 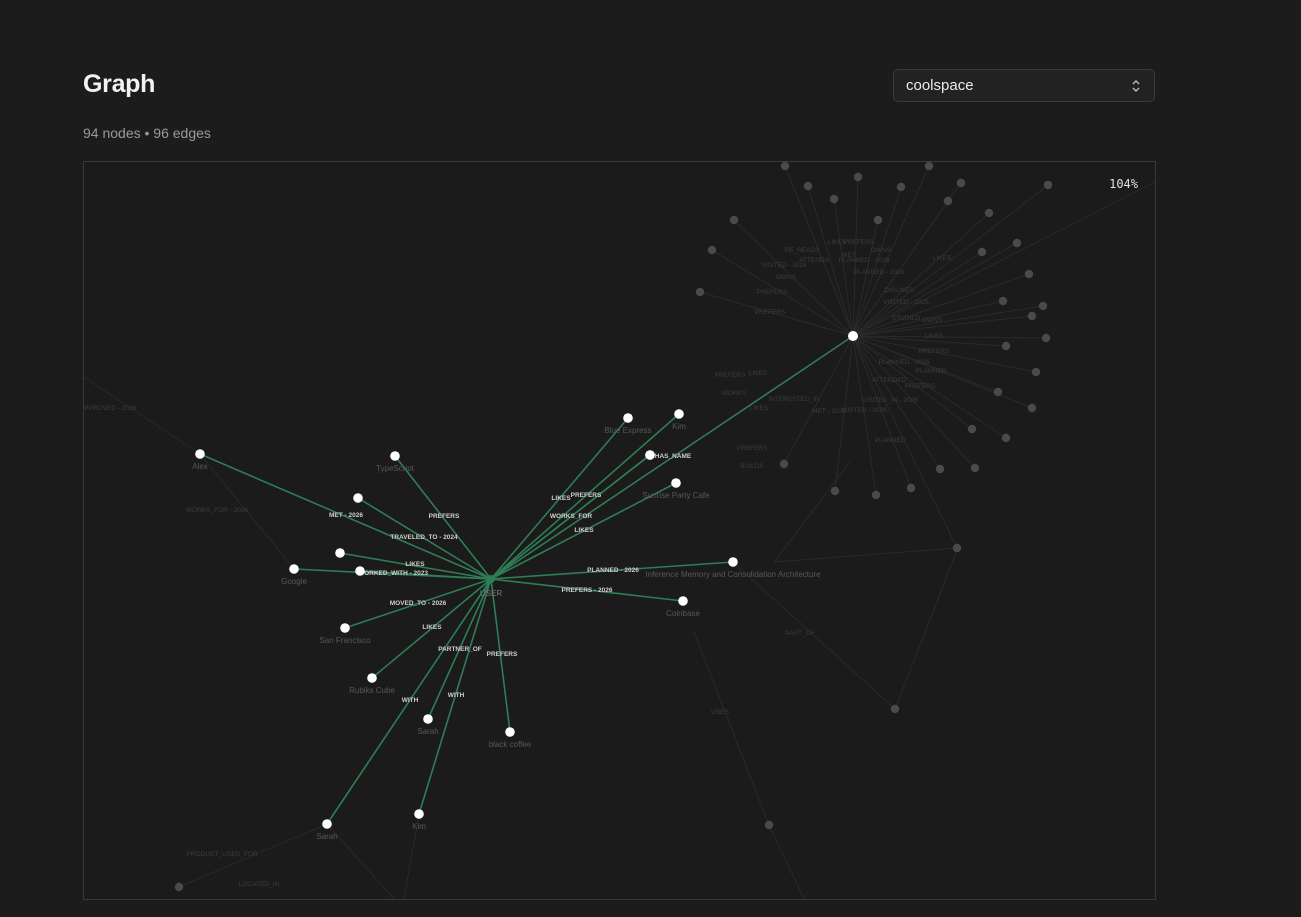 What do you see at coordinates (200, 466) in the screenshot?
I see `node-label: Alex` at bounding box center [200, 466].